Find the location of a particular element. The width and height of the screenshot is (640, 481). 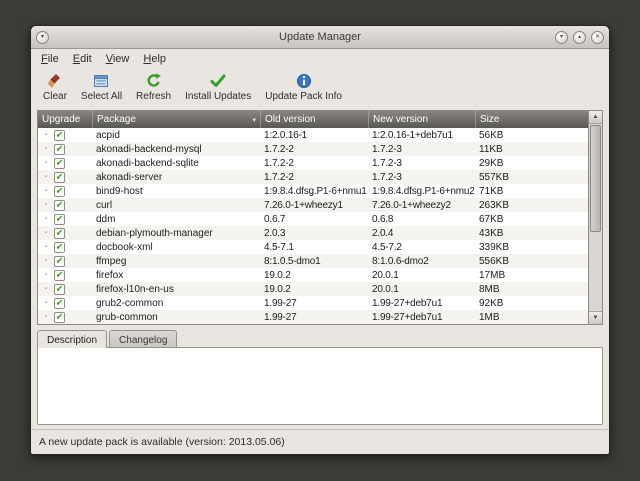

tab-changelog: Changelog is located at coordinates (143, 338).